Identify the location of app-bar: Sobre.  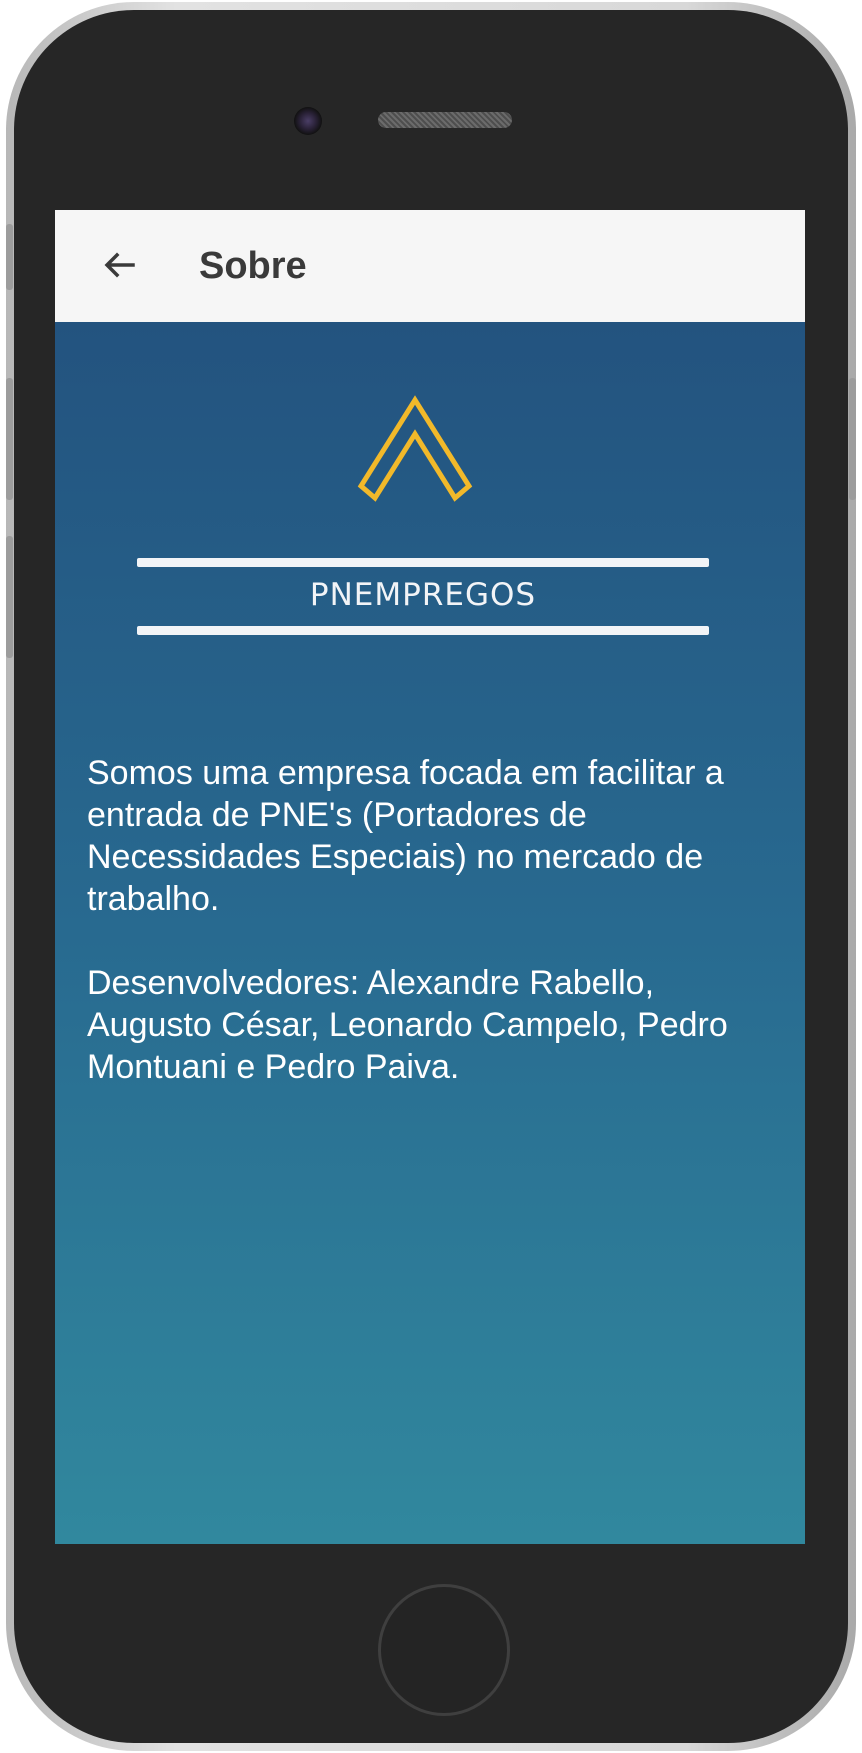
(430, 266).